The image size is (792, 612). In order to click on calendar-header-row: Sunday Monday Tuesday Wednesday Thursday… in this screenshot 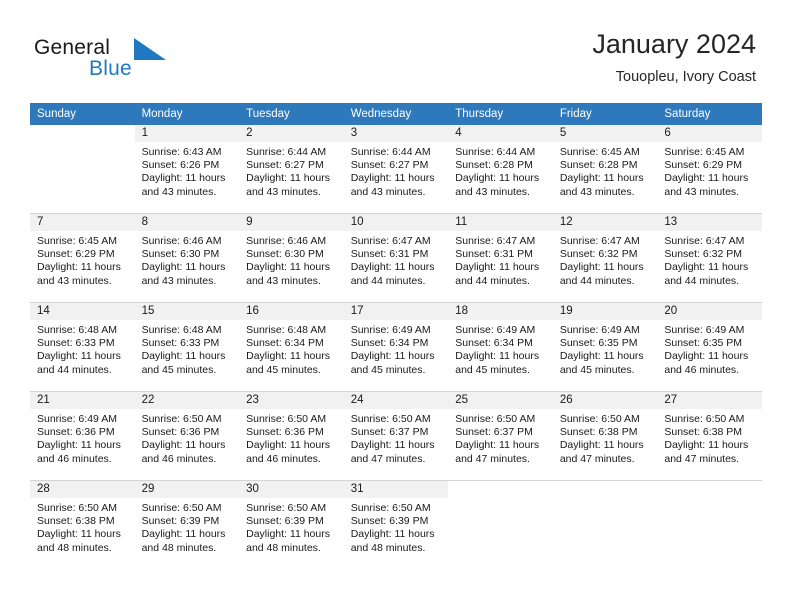, I will do `click(396, 114)`.